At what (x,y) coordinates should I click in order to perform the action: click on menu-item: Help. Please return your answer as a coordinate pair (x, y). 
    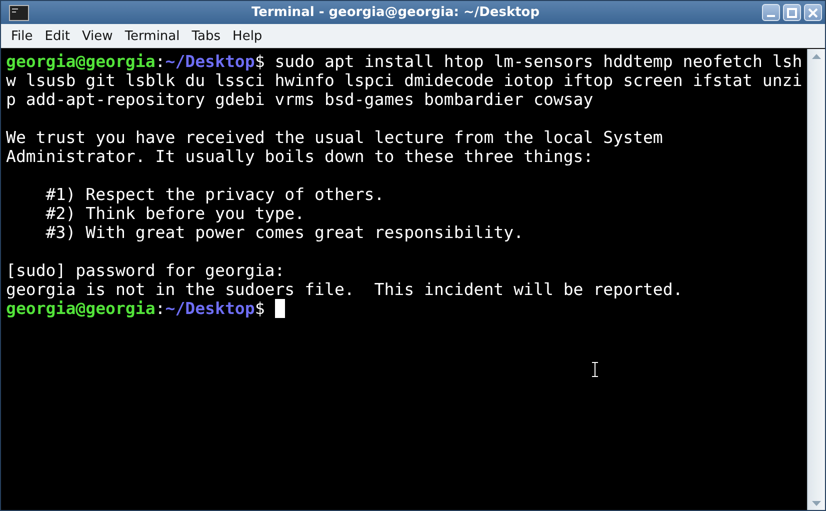
    Looking at the image, I should click on (247, 36).